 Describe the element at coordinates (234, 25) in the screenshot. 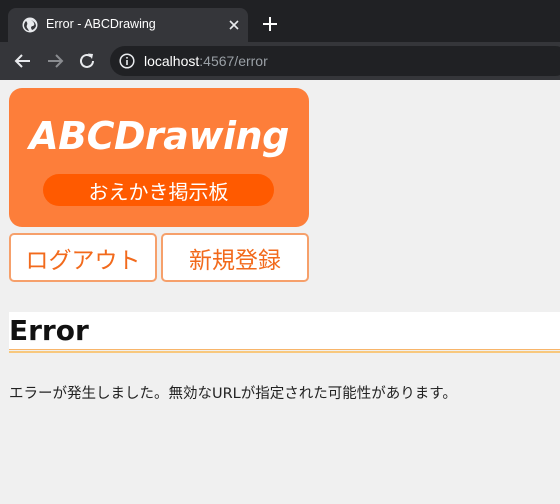

I see `tab-close-icon` at that location.